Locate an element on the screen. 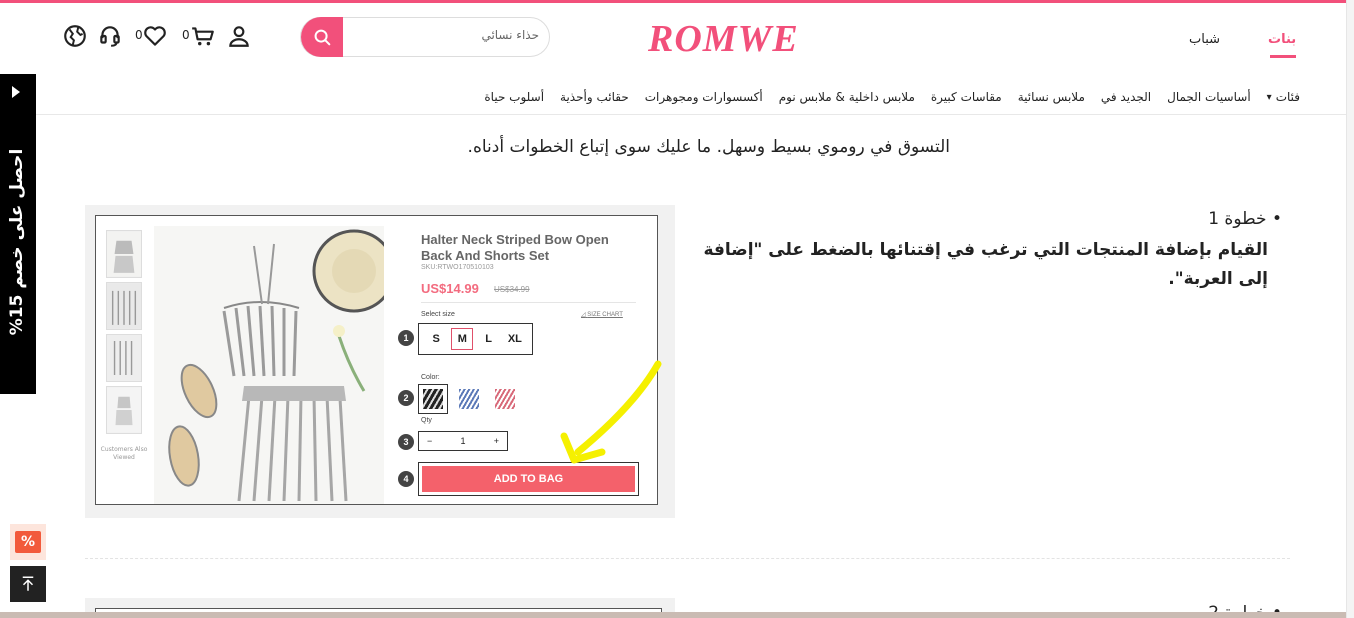 The width and height of the screenshot is (1354, 618). size-selector: S M L XL is located at coordinates (475, 339).